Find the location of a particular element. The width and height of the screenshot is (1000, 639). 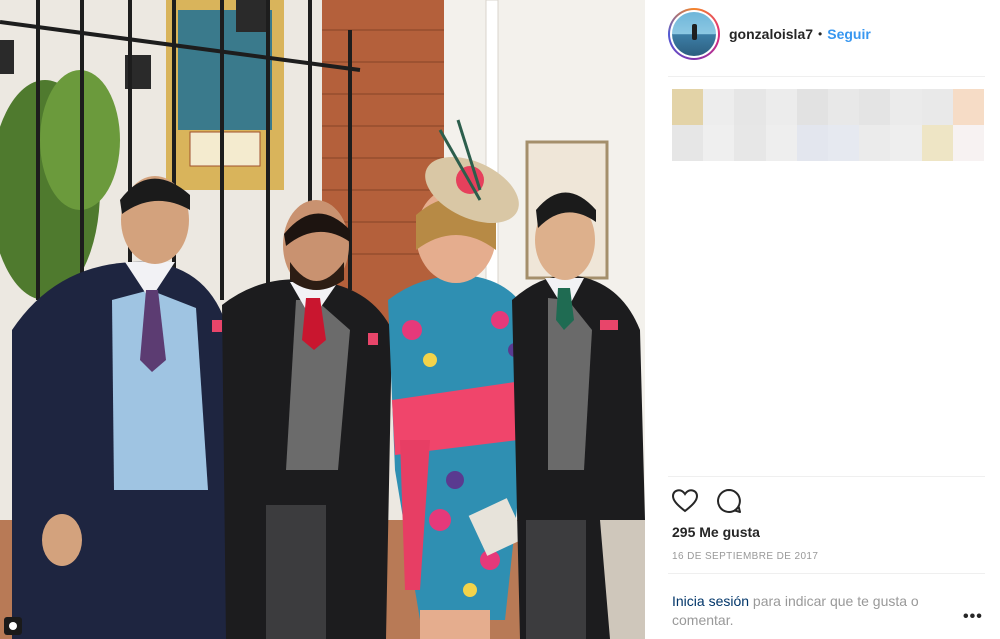

post-date: 16 de septiembre de 2017 is located at coordinates (745, 556).